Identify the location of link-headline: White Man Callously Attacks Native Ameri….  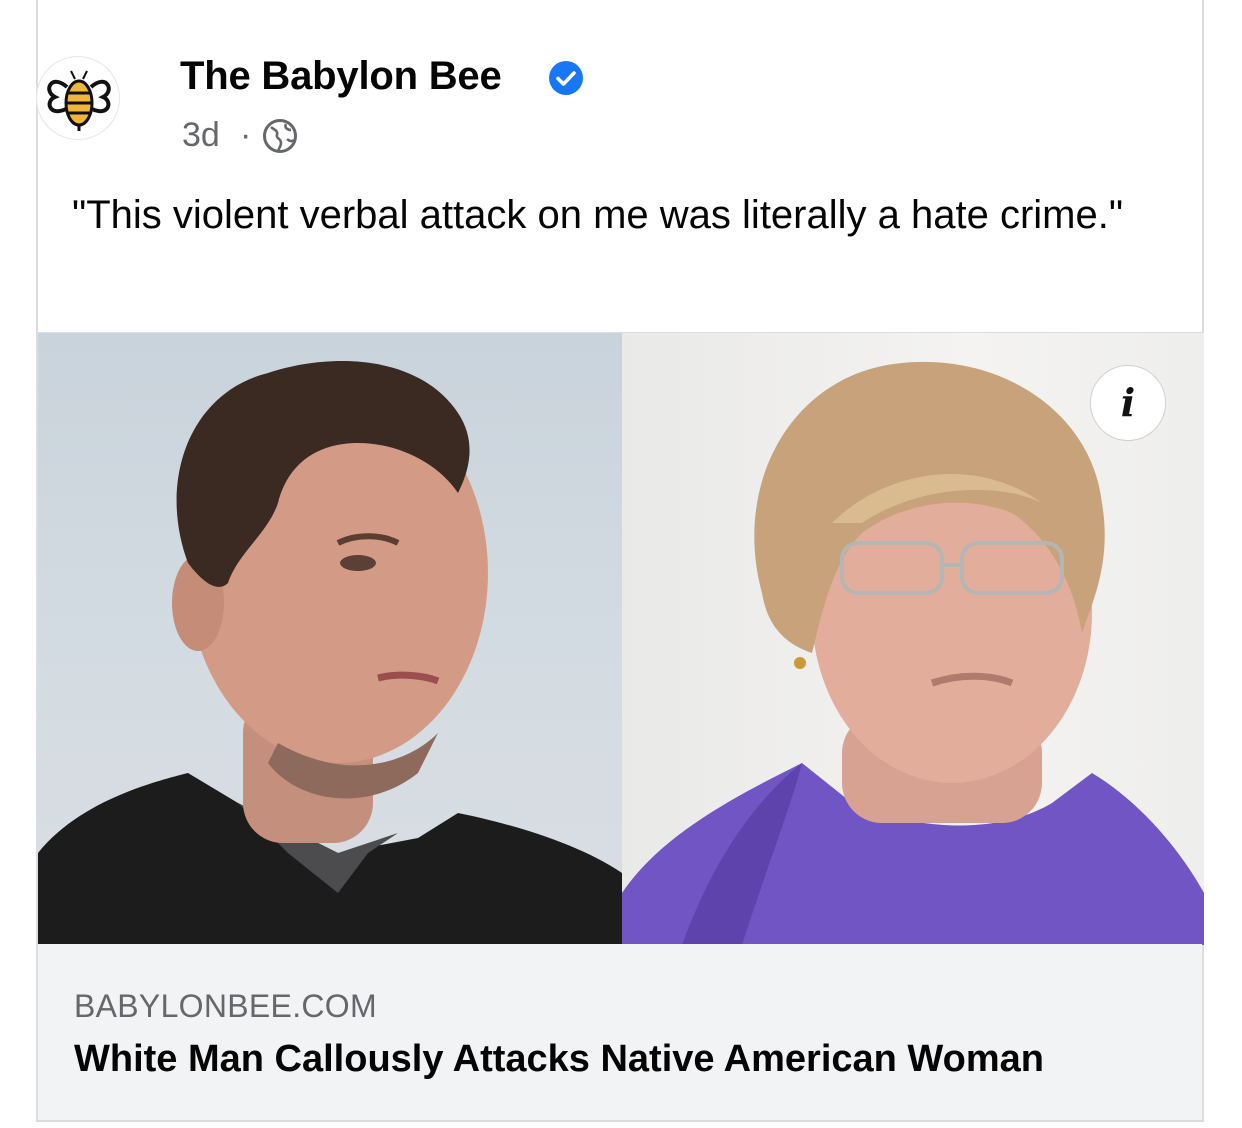
(559, 1059).